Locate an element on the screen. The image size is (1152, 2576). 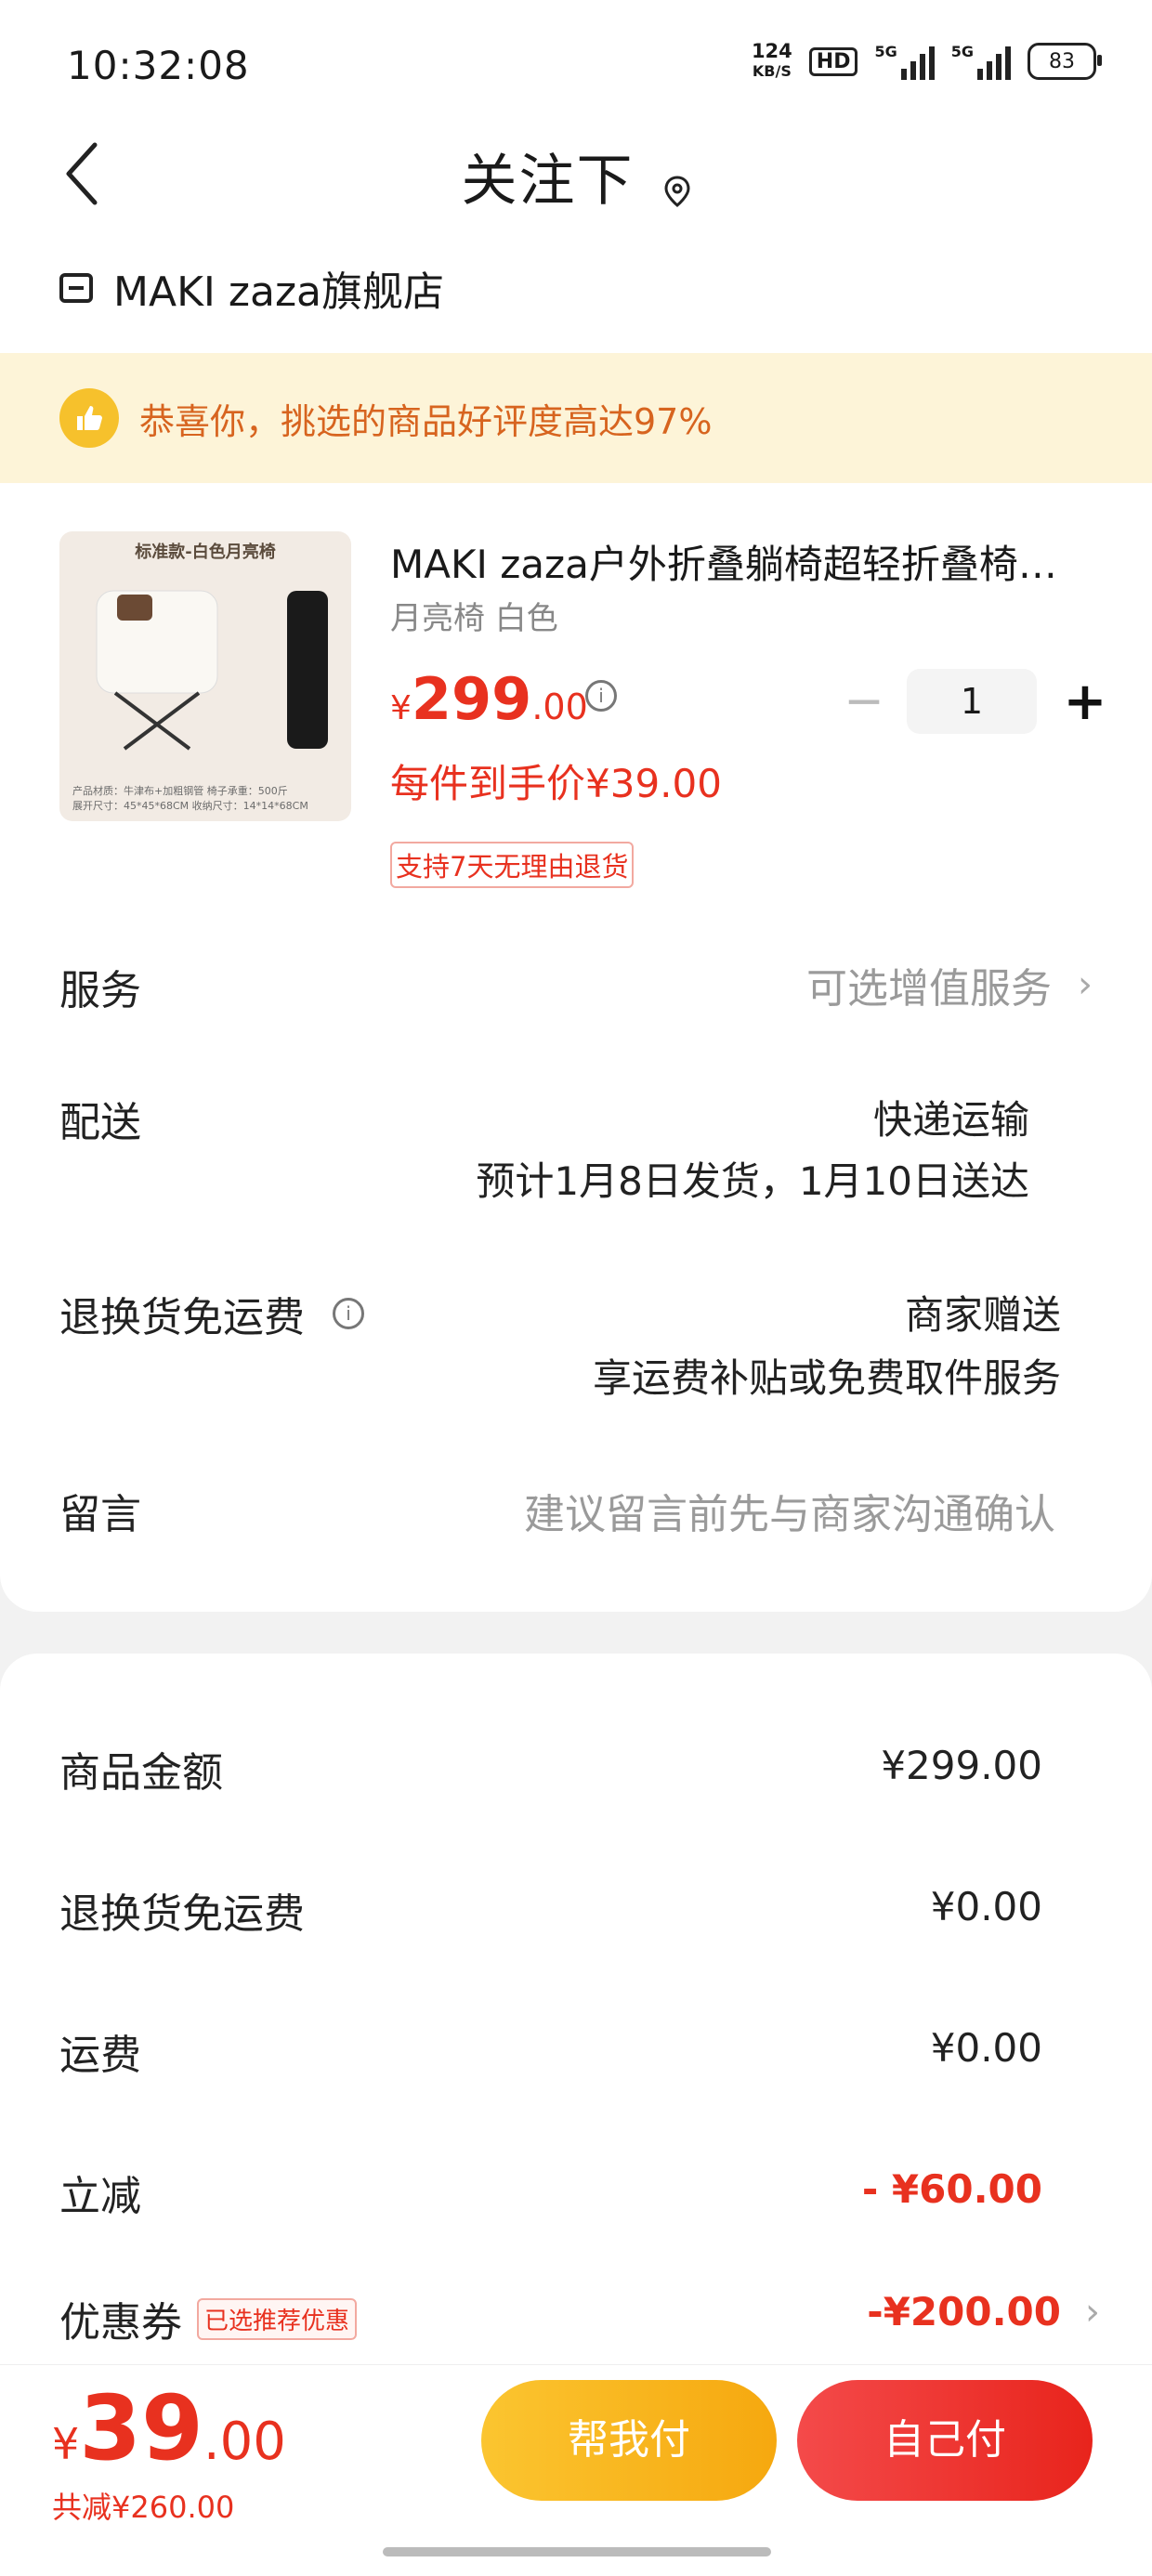
total-reduce: 共减¥260.00 is located at coordinates (143, 2507).